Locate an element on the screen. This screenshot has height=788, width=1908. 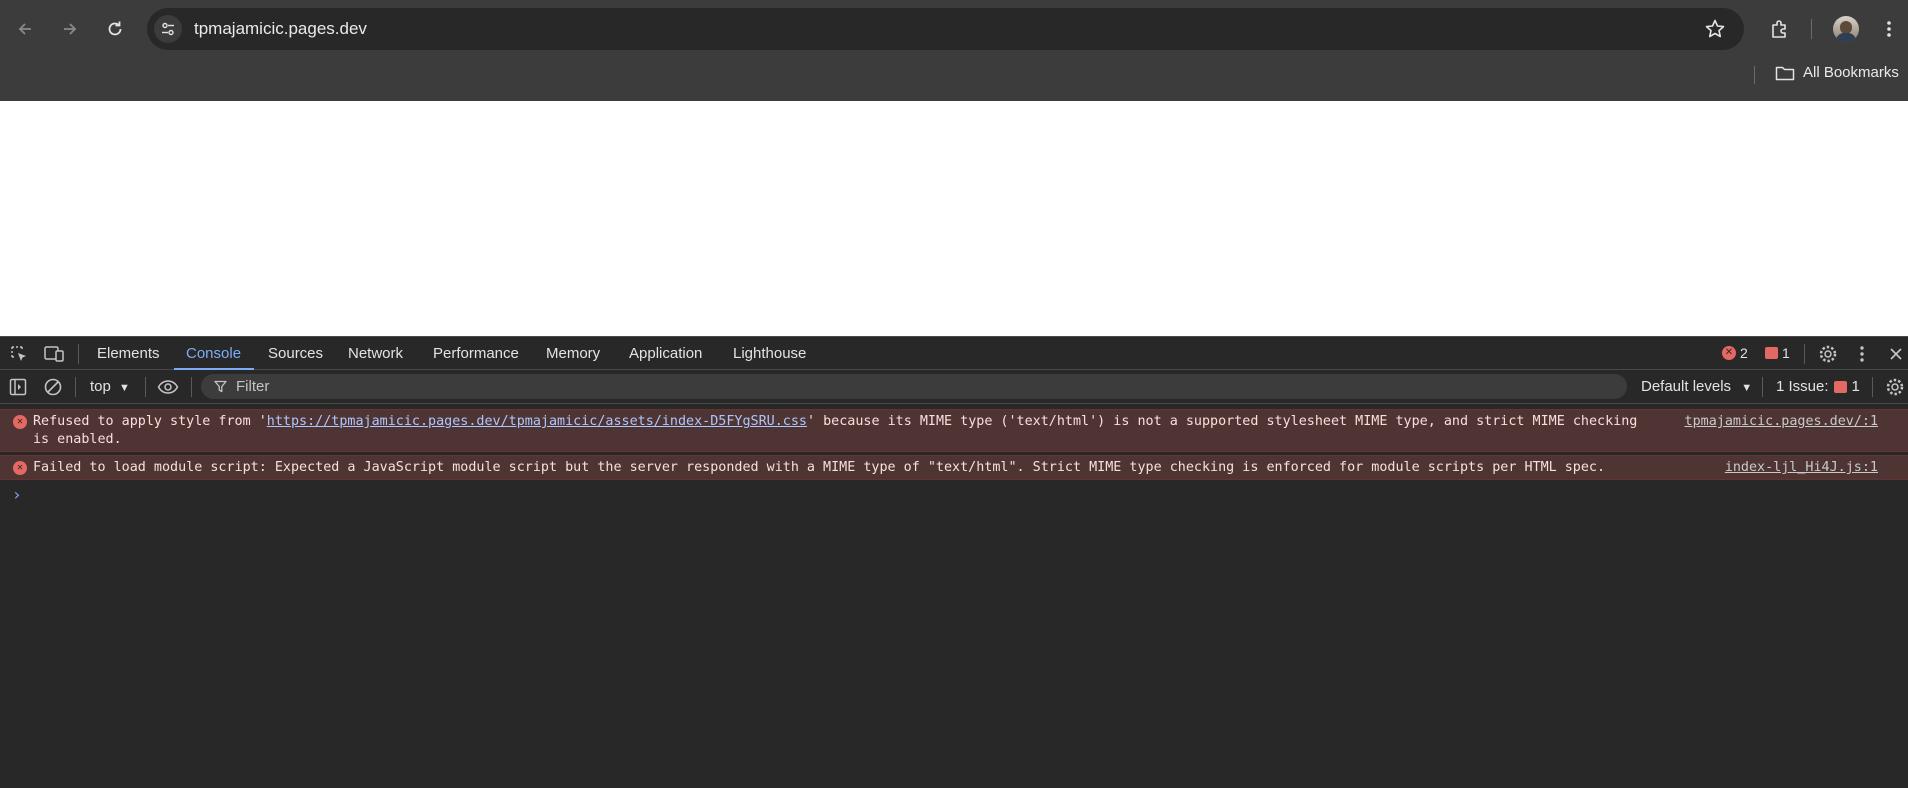
show-sidebar-button is located at coordinates (18, 387).